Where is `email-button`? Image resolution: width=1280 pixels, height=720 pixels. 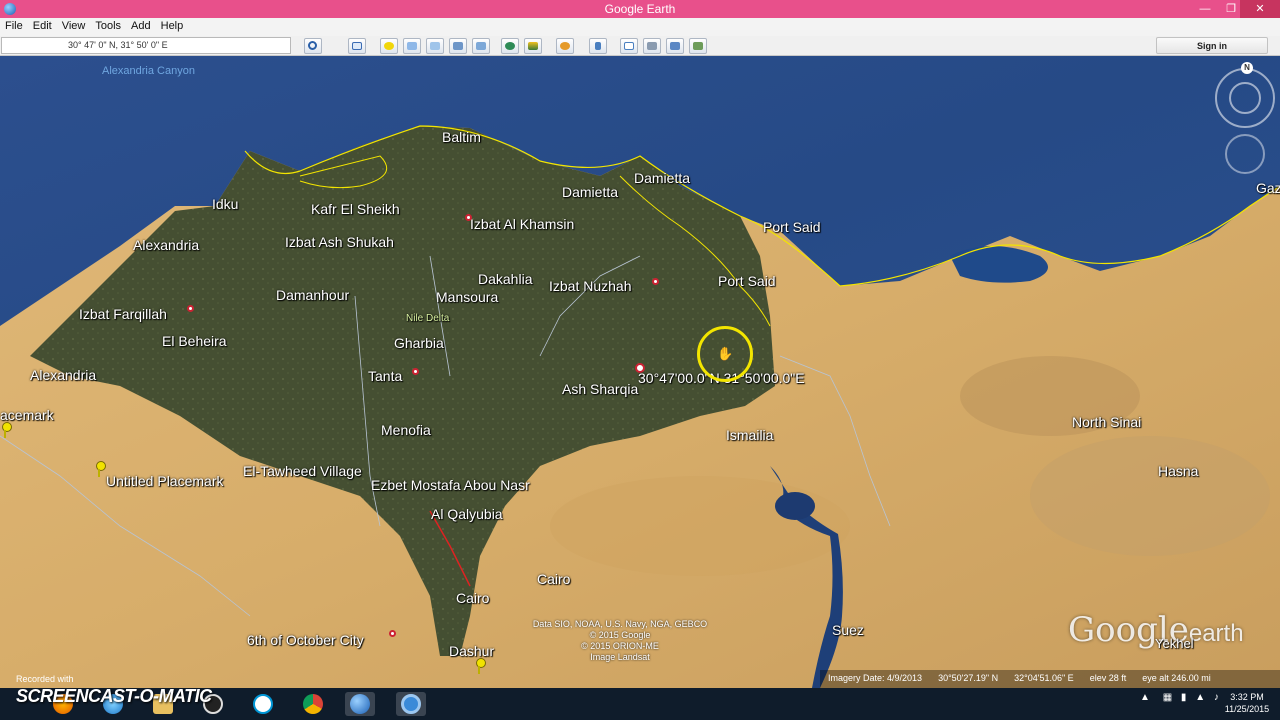 email-button is located at coordinates (629, 46).